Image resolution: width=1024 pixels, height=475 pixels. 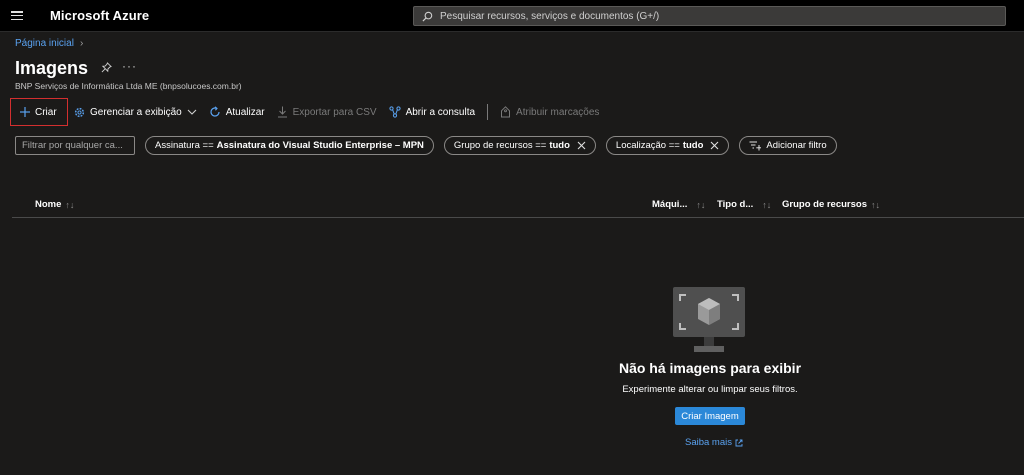 What do you see at coordinates (710, 368) in the screenshot?
I see `empty-state-title: Não há imagens para exibir` at bounding box center [710, 368].